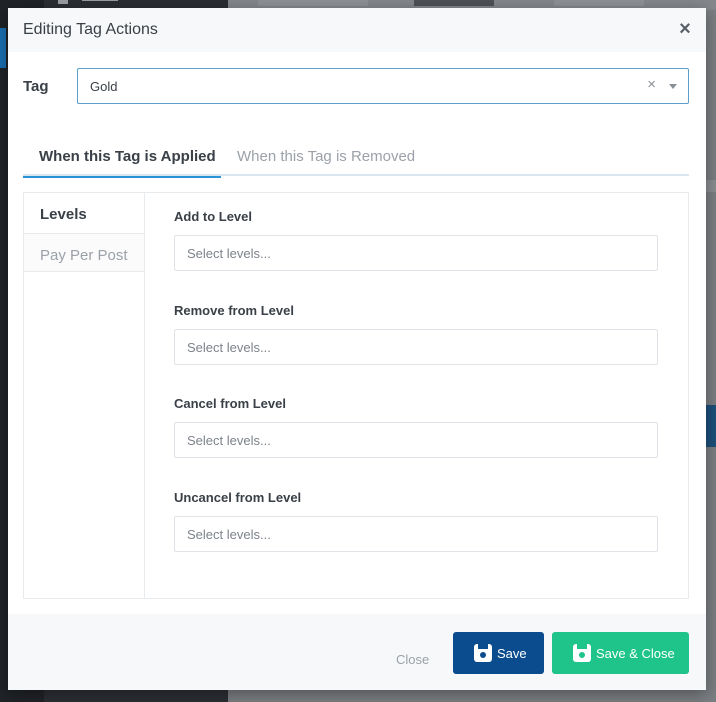 This screenshot has height=702, width=716. Describe the element at coordinates (230, 403) in the screenshot. I see `field-label: Cancel from Level` at that location.